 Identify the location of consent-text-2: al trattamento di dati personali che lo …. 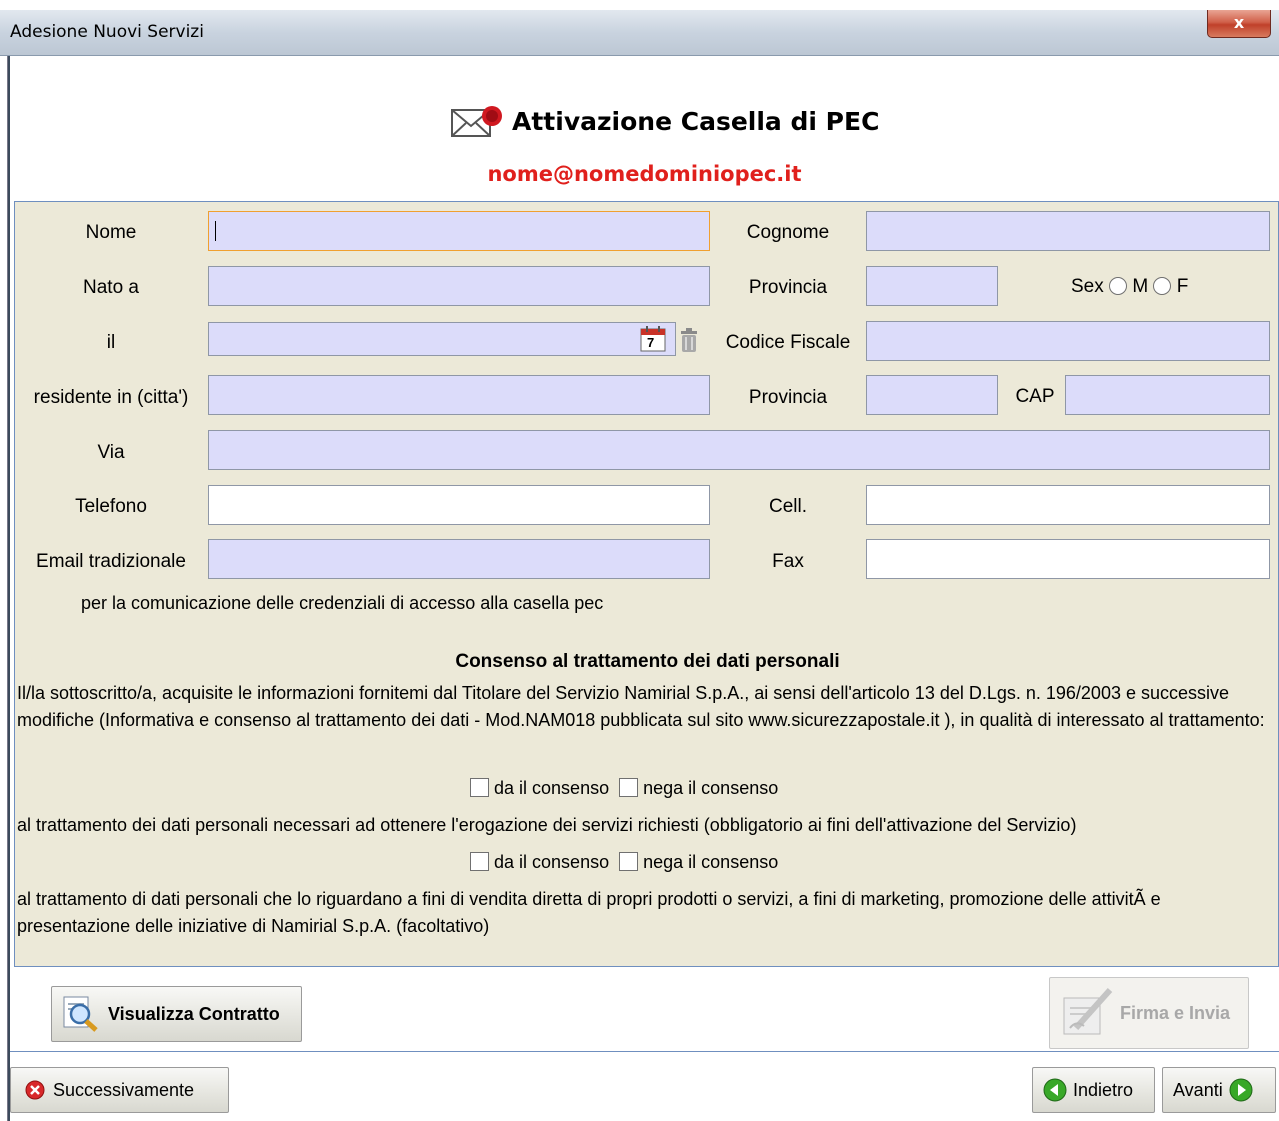
(589, 912).